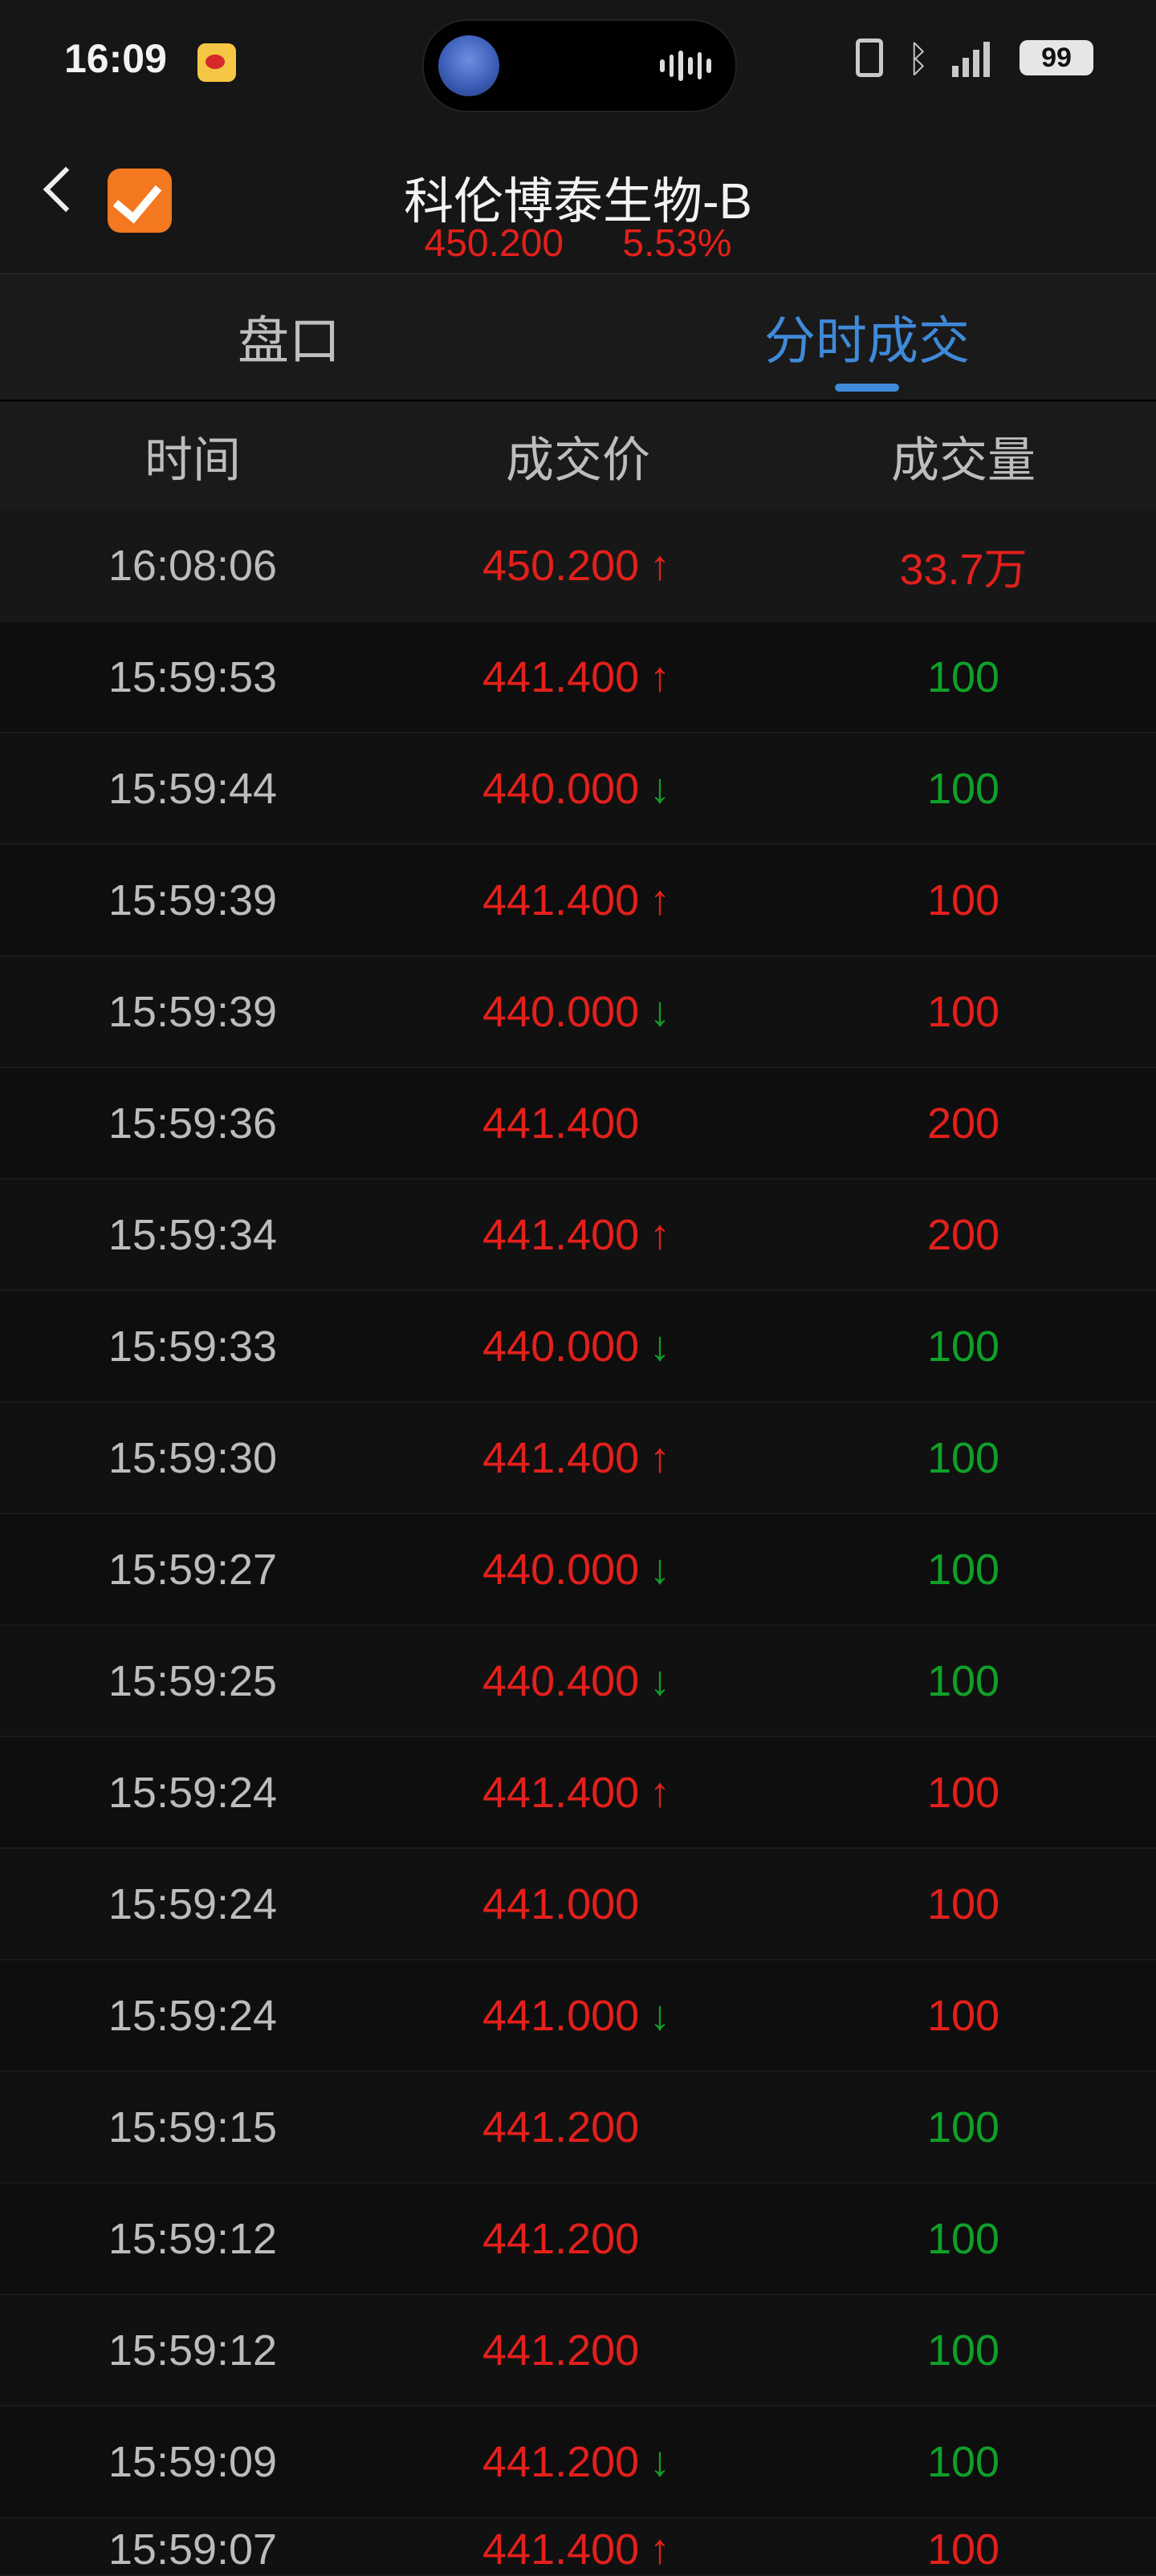 This screenshot has height=2576, width=1156. What do you see at coordinates (494, 243) in the screenshot?
I see `stock-price: 450.200` at bounding box center [494, 243].